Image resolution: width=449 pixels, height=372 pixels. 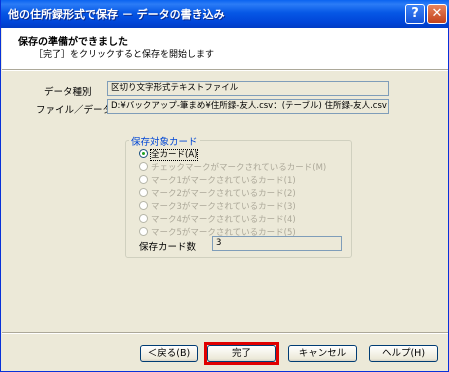 I want to click on radio-selected-icon, so click(x=143, y=153).